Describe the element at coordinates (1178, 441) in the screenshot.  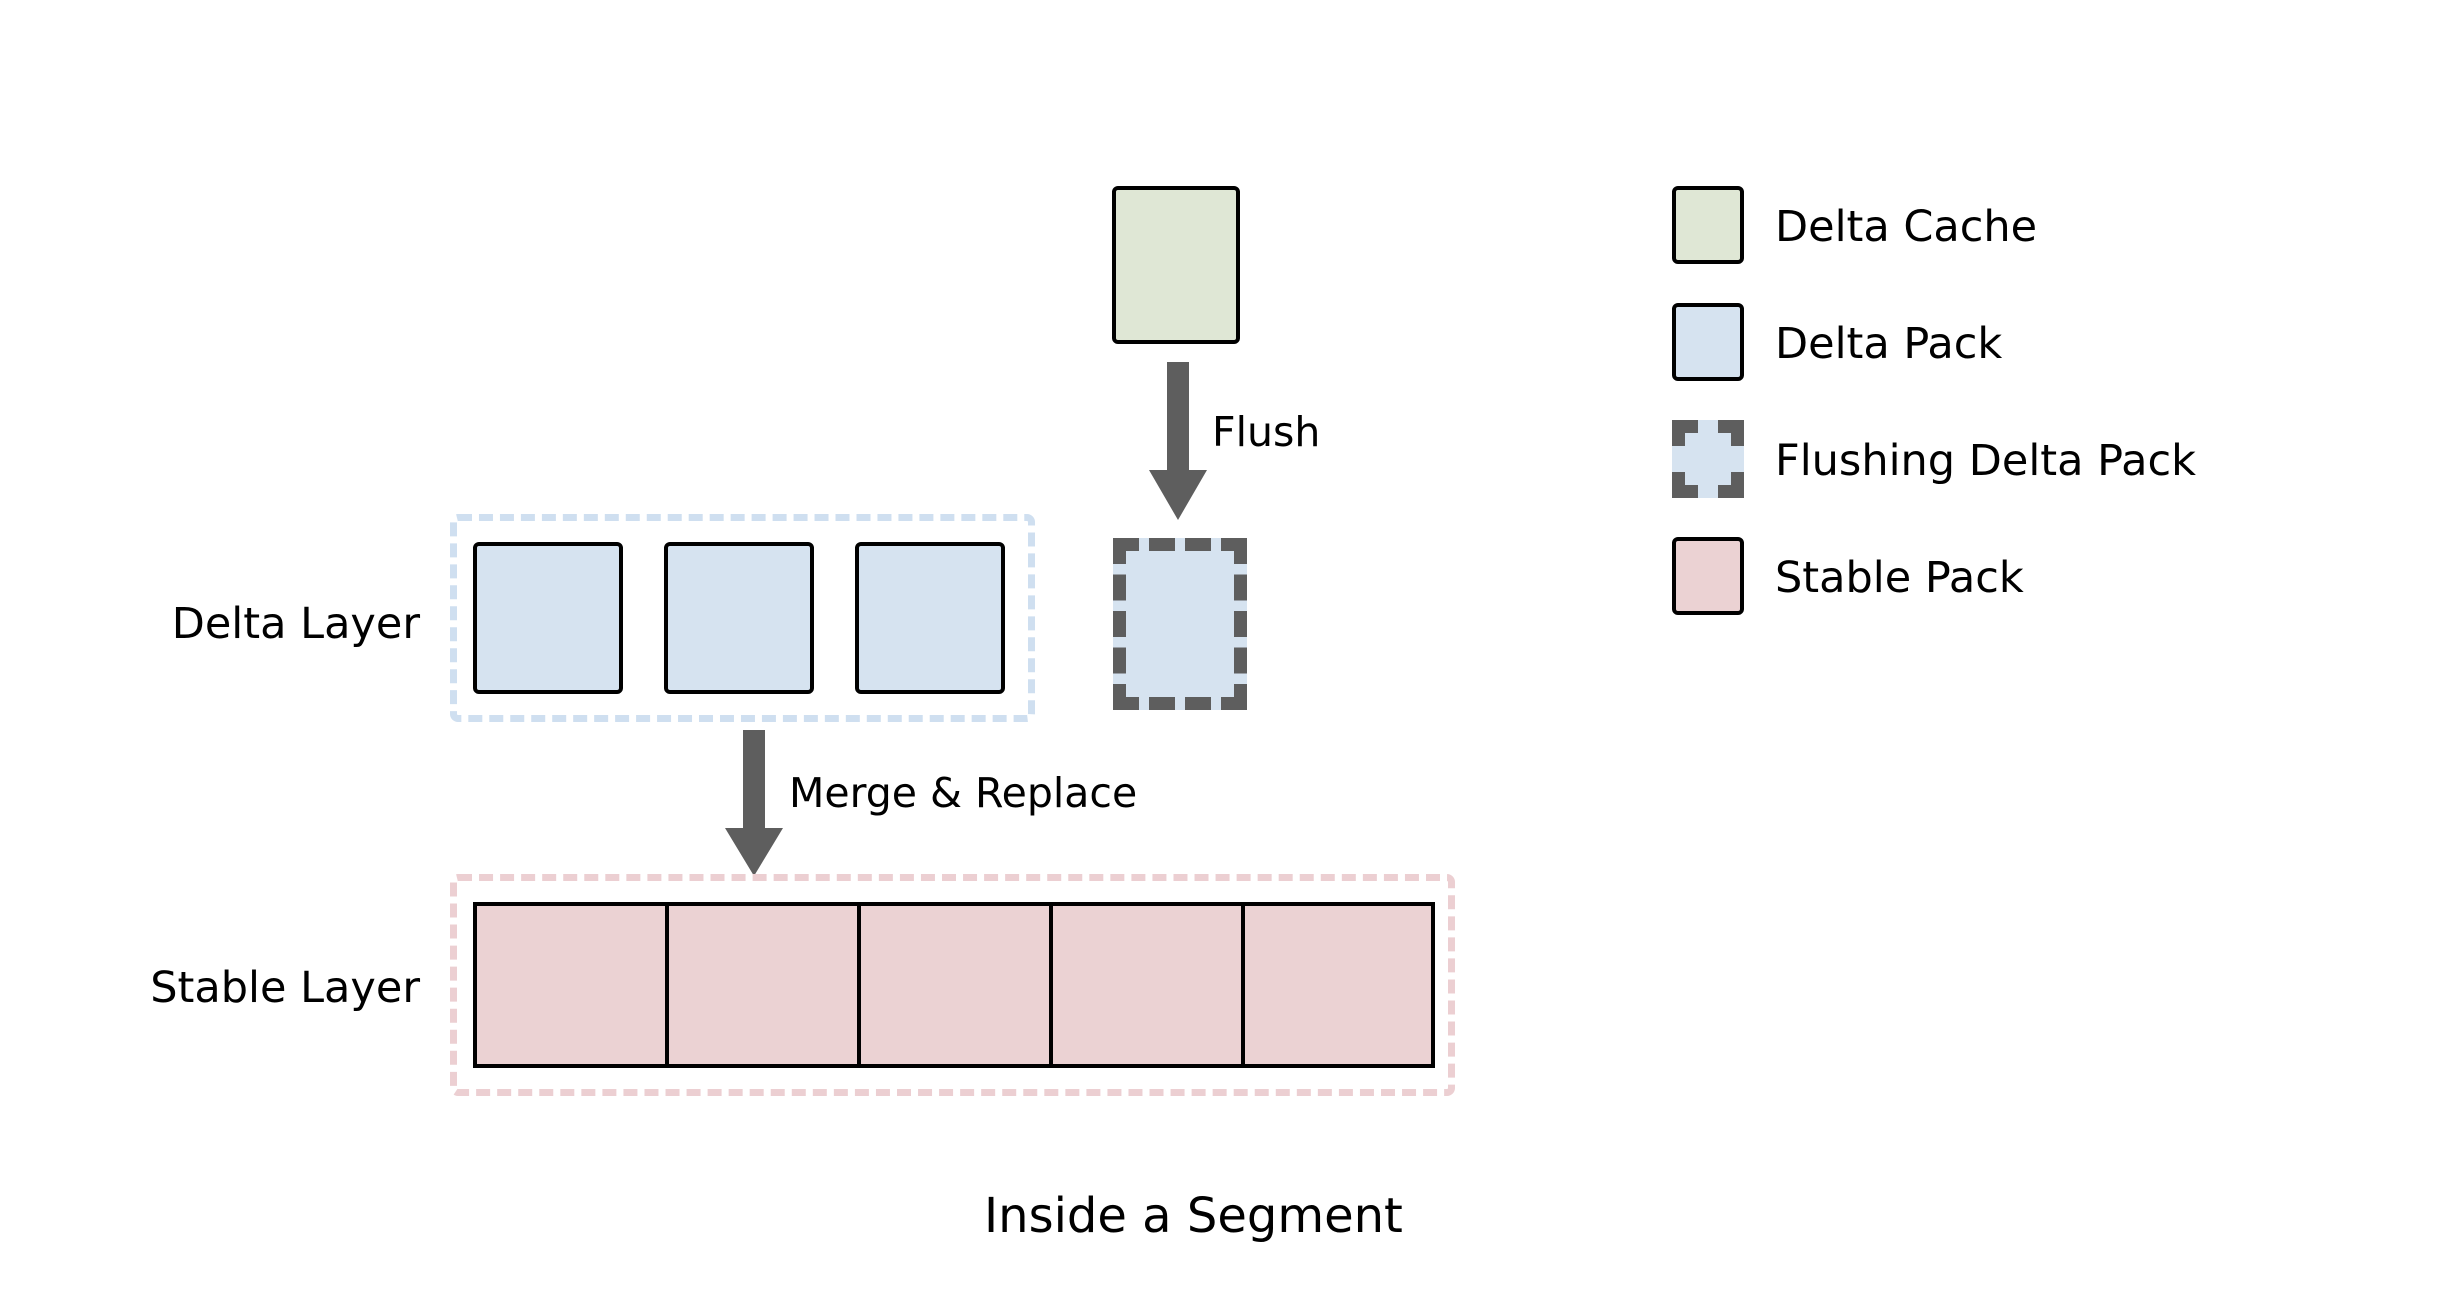
I see `flush-arrow` at that location.